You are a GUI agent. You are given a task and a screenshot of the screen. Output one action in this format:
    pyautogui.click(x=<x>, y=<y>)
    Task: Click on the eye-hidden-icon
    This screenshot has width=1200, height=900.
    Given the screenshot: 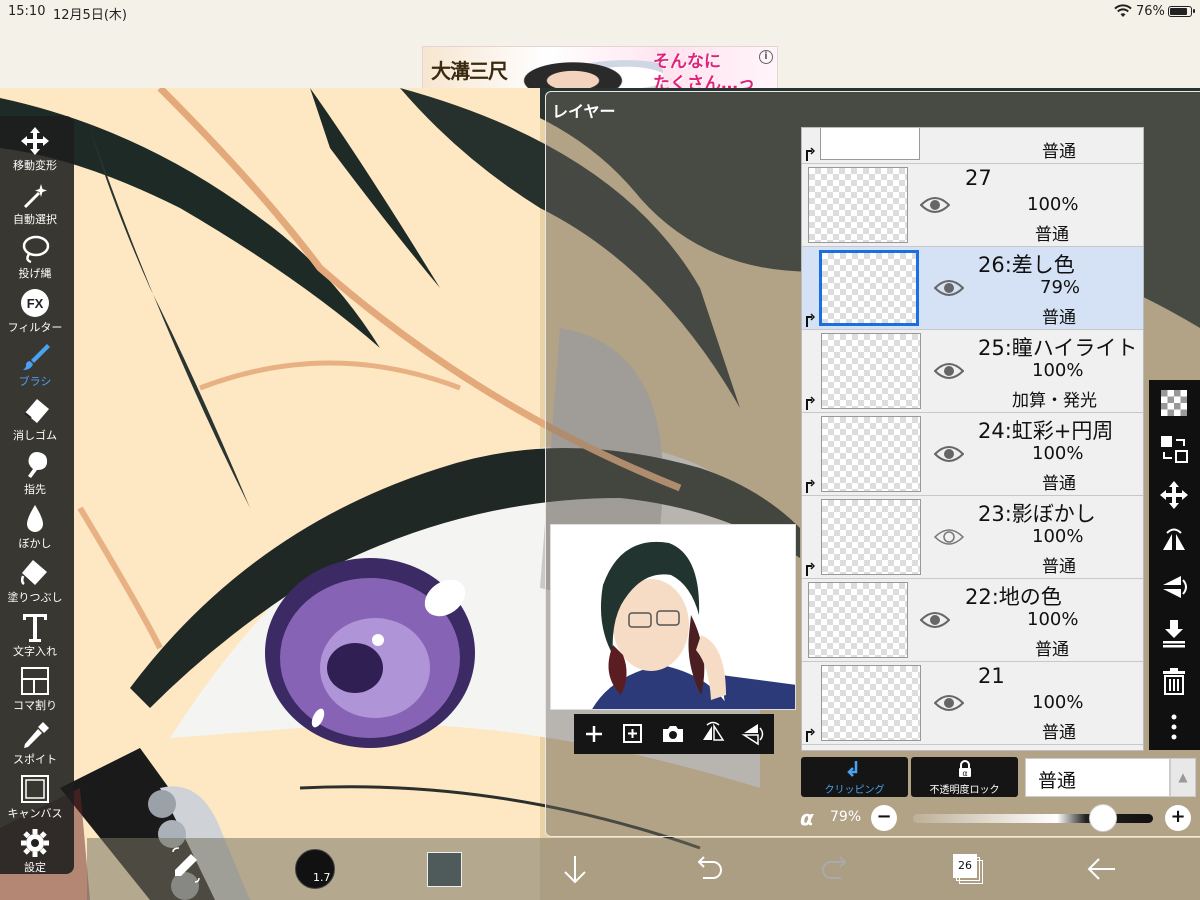 What is the action you would take?
    pyautogui.click(x=949, y=537)
    